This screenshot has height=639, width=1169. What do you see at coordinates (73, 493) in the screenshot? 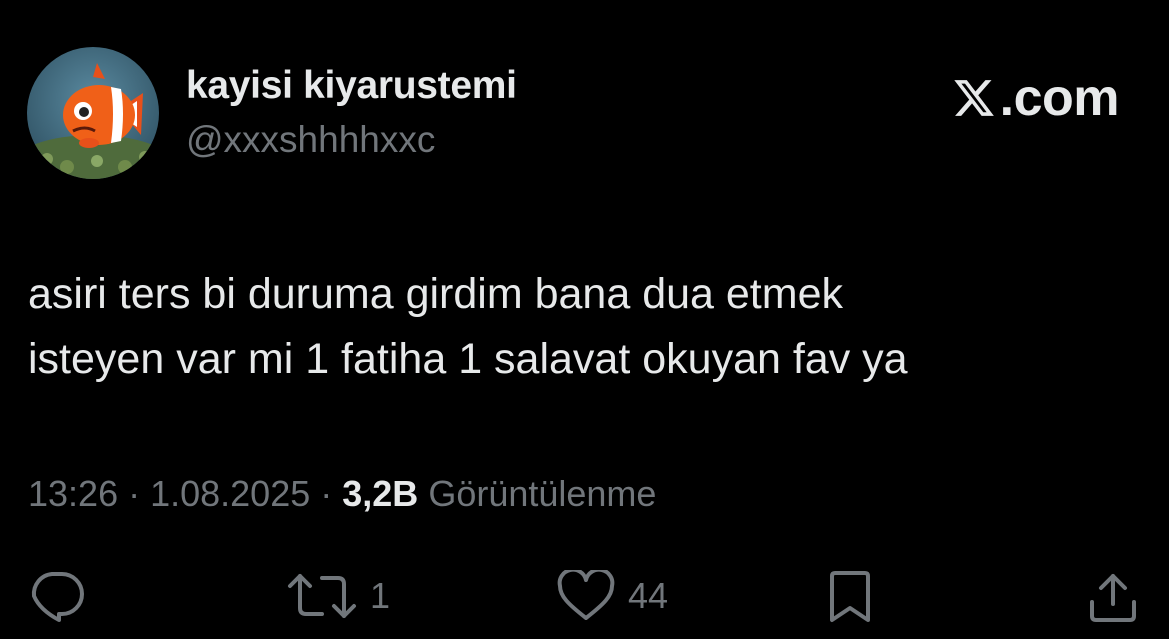
I see `tweet-time: 13:26` at bounding box center [73, 493].